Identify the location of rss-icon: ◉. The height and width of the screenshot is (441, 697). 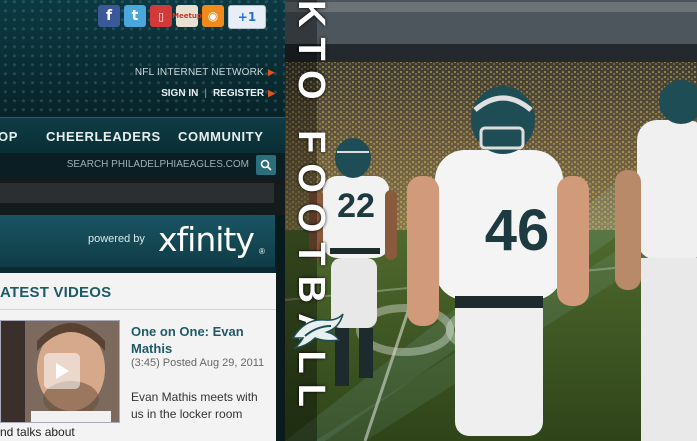
(213, 16).